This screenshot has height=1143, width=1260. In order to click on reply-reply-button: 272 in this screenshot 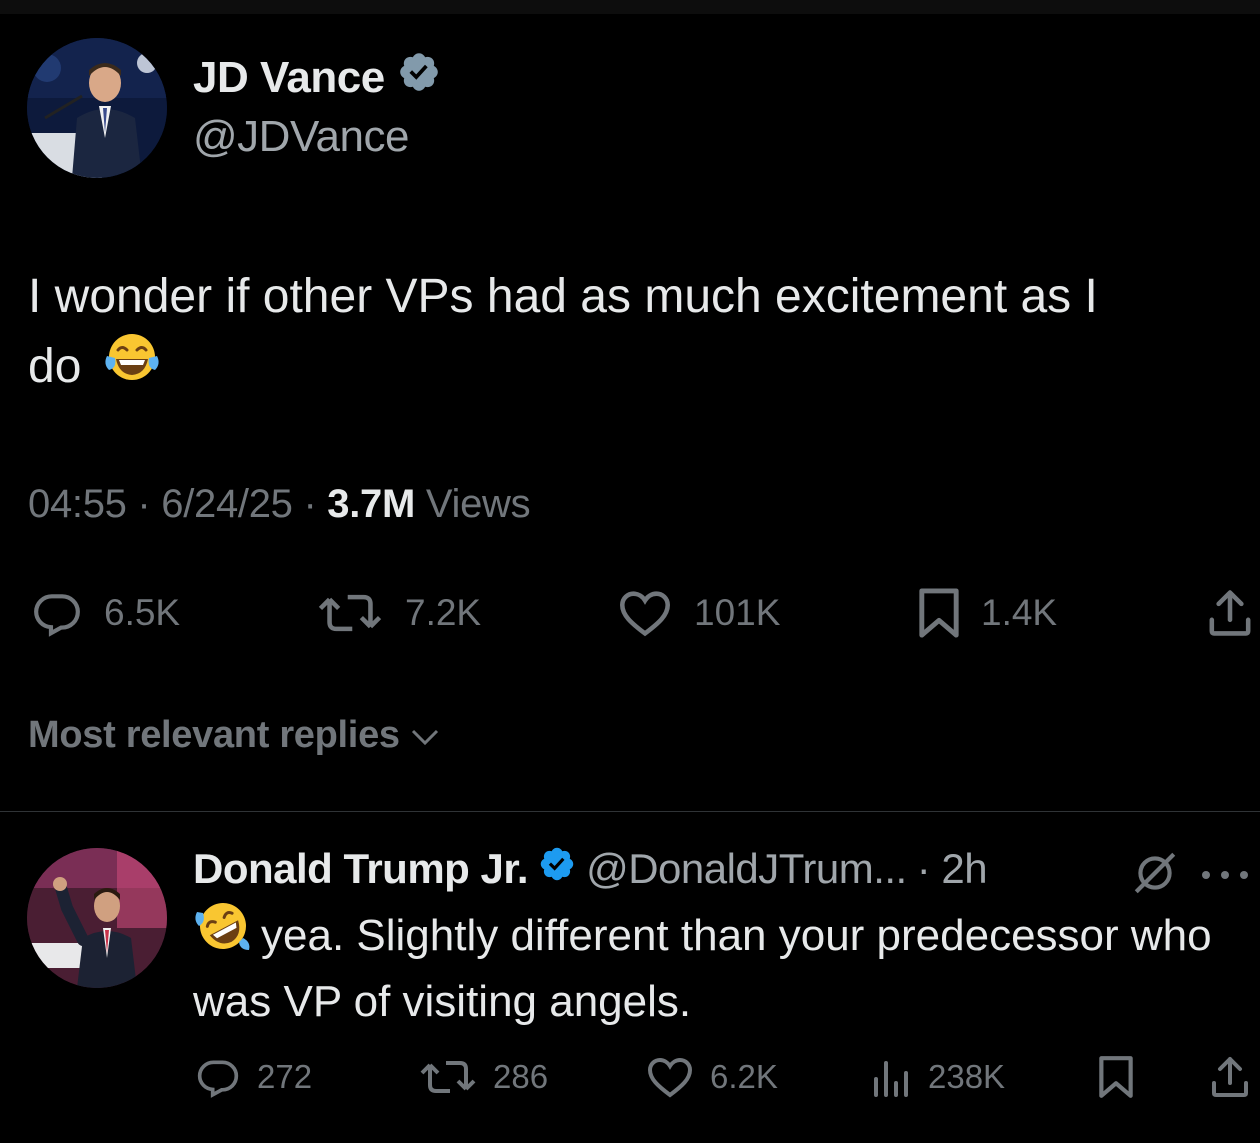, I will do `click(252, 1077)`.